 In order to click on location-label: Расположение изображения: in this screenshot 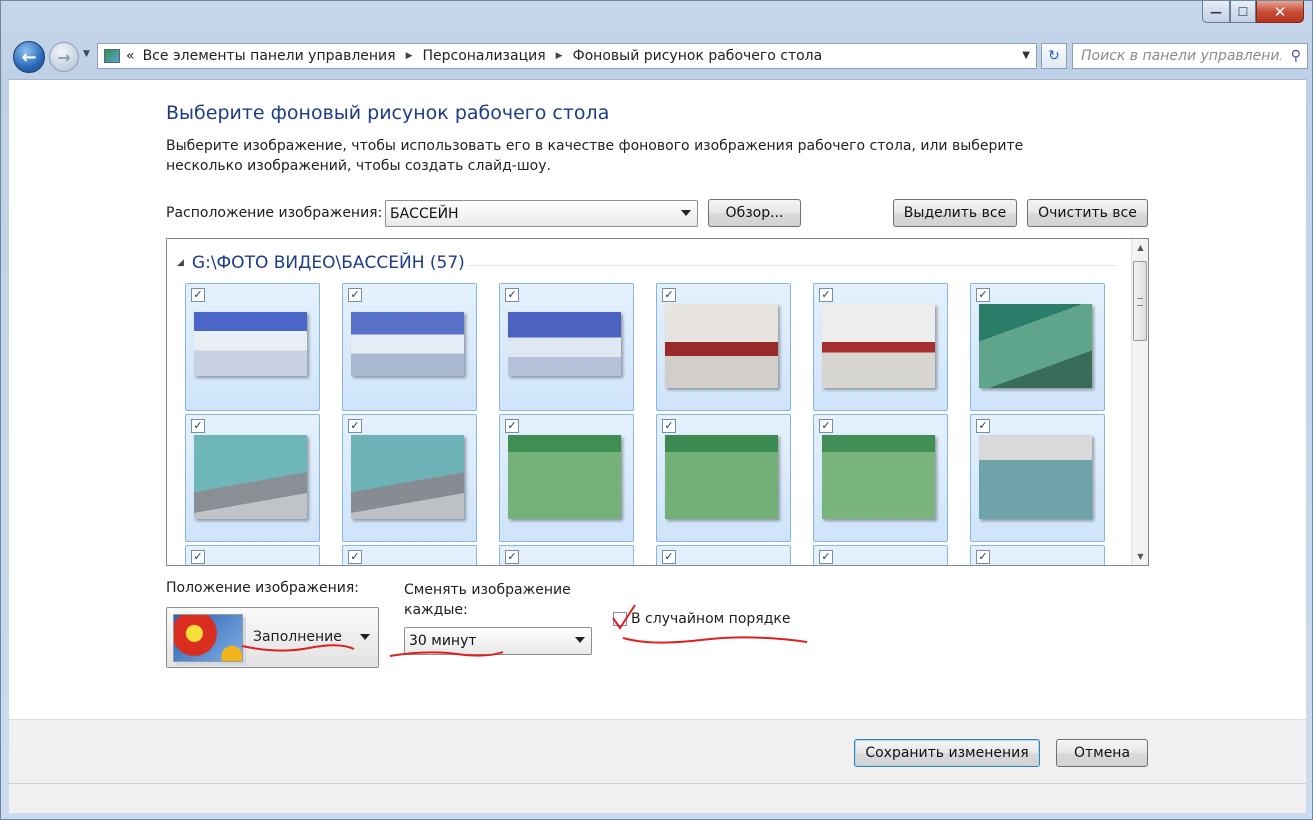, I will do `click(274, 213)`.